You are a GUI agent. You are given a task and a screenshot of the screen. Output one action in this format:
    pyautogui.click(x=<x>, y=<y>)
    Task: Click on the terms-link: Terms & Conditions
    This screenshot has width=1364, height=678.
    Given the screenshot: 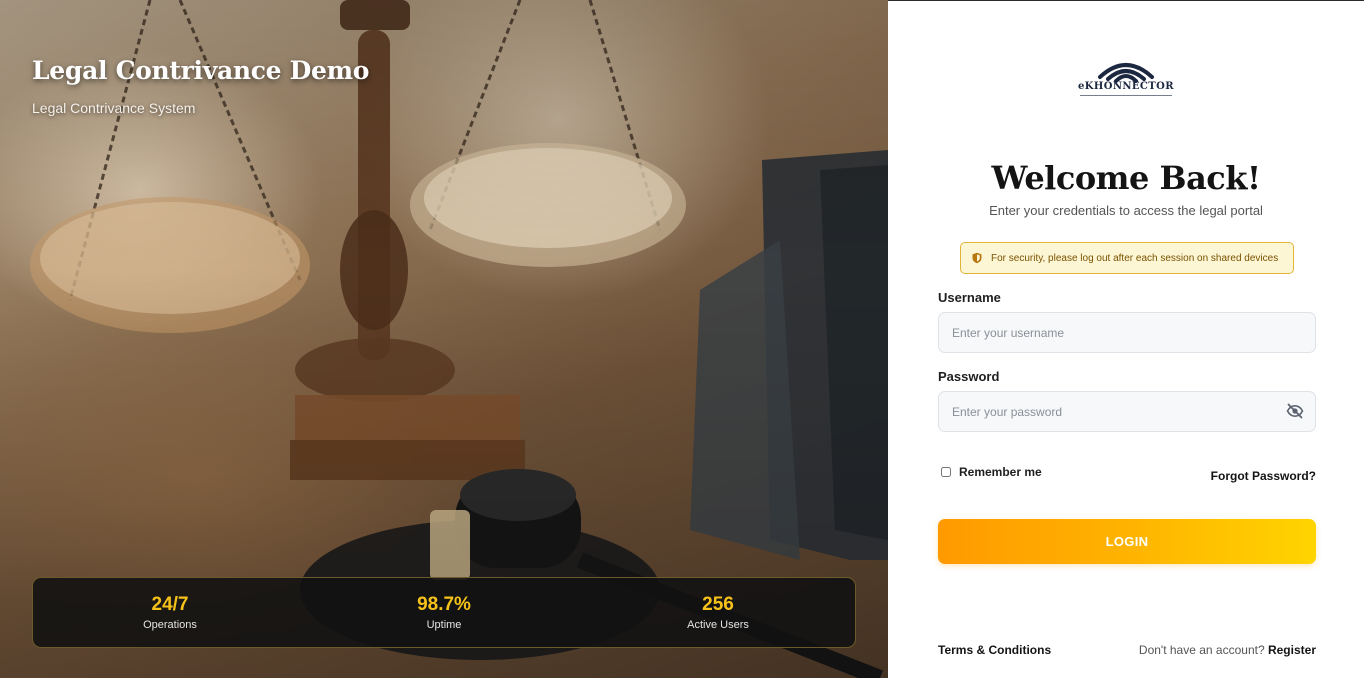 What is the action you would take?
    pyautogui.click(x=994, y=650)
    